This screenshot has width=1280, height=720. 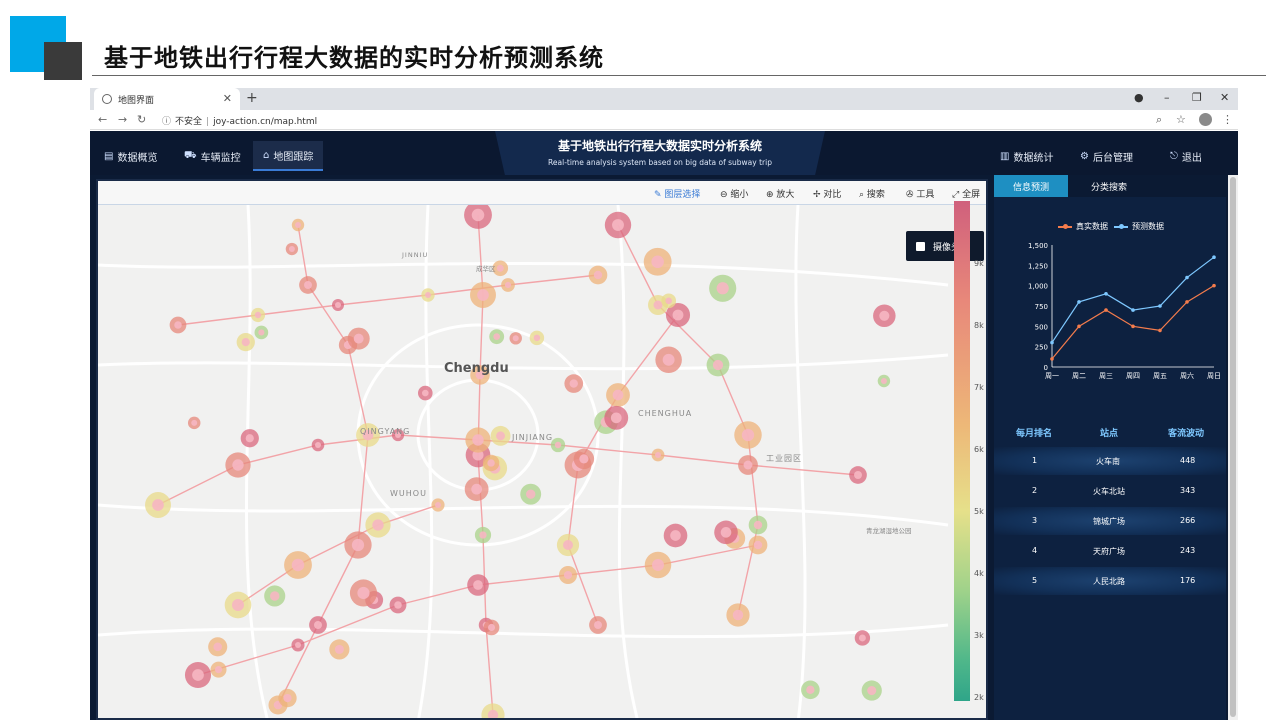 What do you see at coordinates (1038, 266) in the screenshot?
I see `y-tick-label: 1,250` at bounding box center [1038, 266].